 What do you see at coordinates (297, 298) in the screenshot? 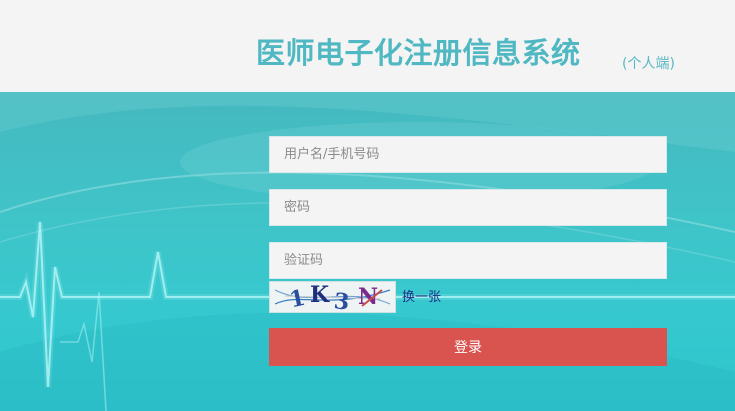
I see `svg-text: 1` at bounding box center [297, 298].